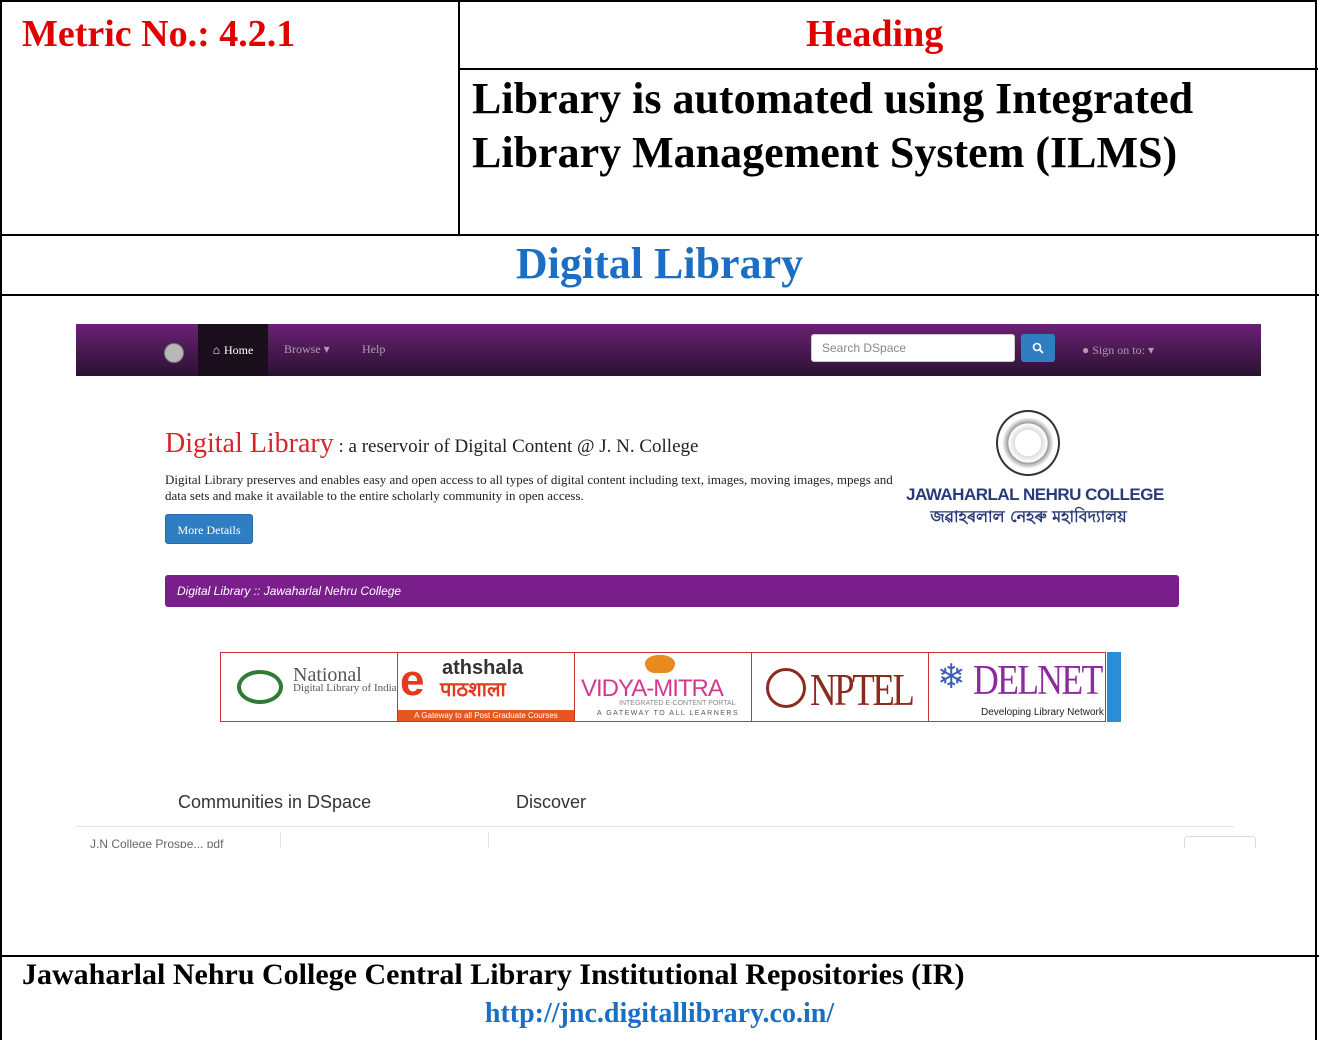  Describe the element at coordinates (1038, 681) in the screenshot. I see `delnet-name: DELNET` at that location.